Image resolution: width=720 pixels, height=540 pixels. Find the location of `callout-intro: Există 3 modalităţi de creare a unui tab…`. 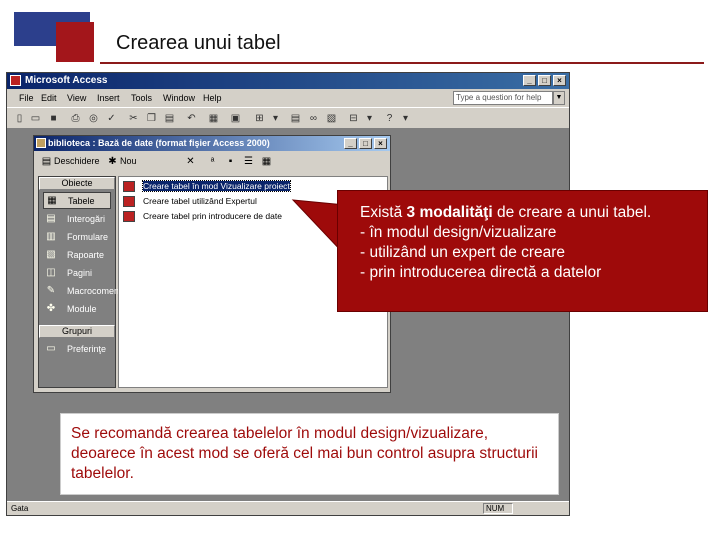

callout-intro: Există 3 modalităţi de creare a unui tab… is located at coordinates (506, 212).